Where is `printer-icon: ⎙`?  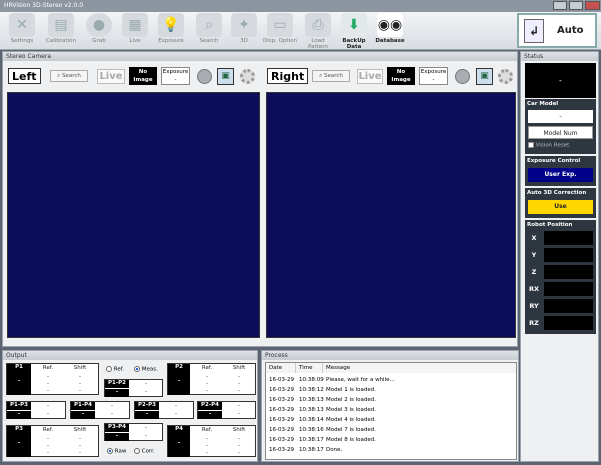 printer-icon: ⎙ is located at coordinates (318, 25).